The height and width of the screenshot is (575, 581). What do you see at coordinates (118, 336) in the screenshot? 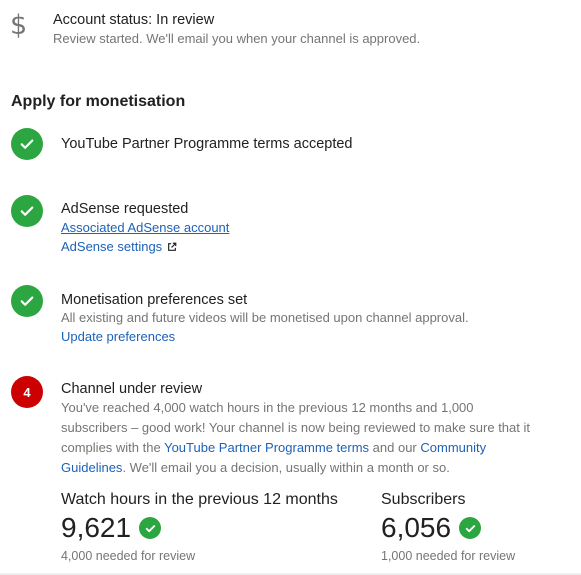
I see `update-preferences-link: Update preferences` at bounding box center [118, 336].